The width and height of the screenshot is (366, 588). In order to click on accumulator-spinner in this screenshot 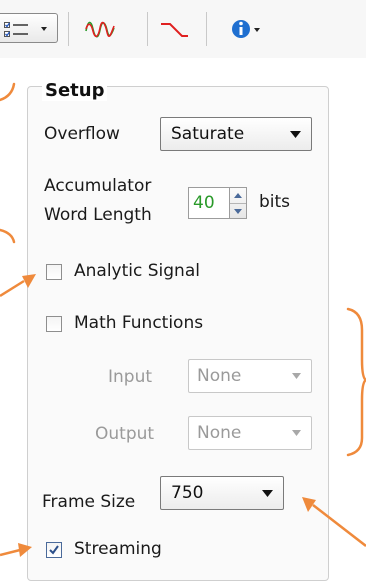, I will do `click(238, 203)`.